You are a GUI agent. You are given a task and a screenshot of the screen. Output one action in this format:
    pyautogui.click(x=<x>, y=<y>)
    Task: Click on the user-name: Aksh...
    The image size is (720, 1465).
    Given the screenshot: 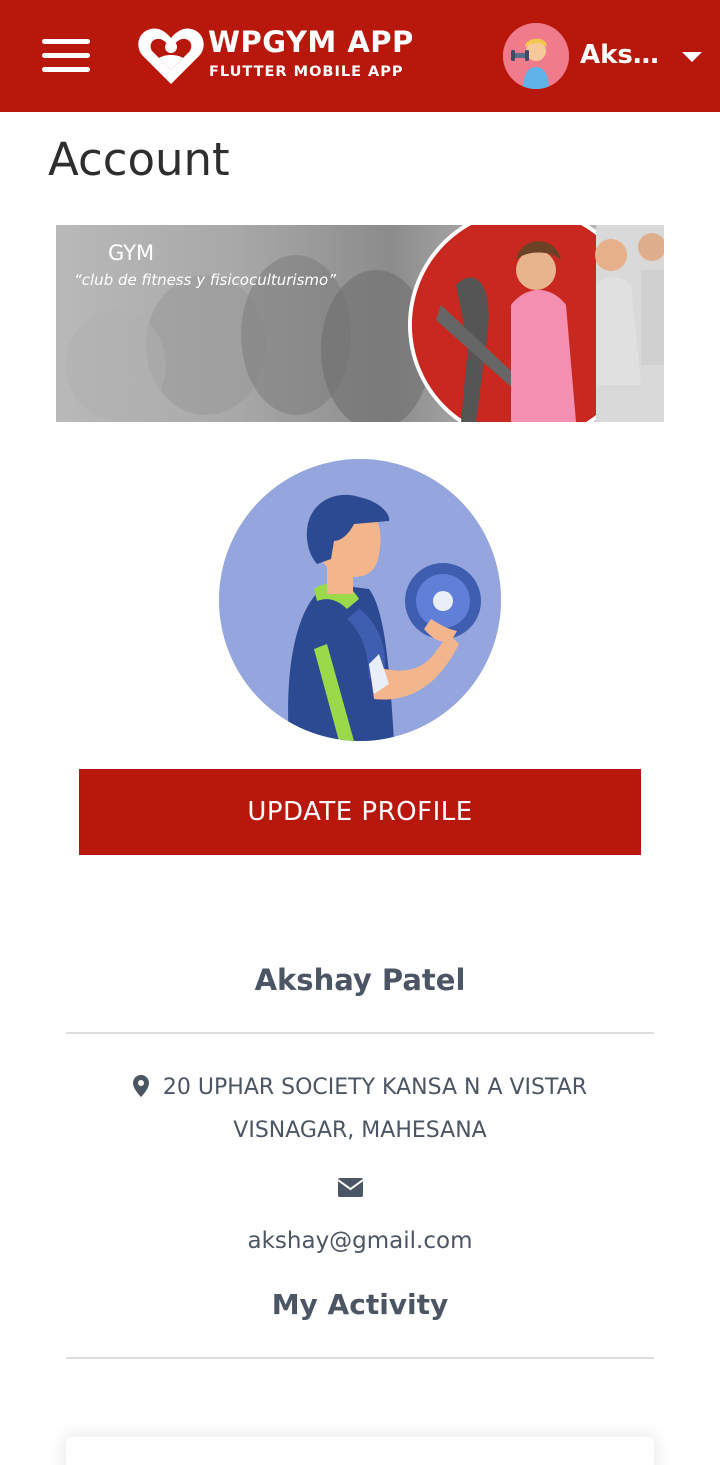 What is the action you would take?
    pyautogui.click(x=627, y=55)
    